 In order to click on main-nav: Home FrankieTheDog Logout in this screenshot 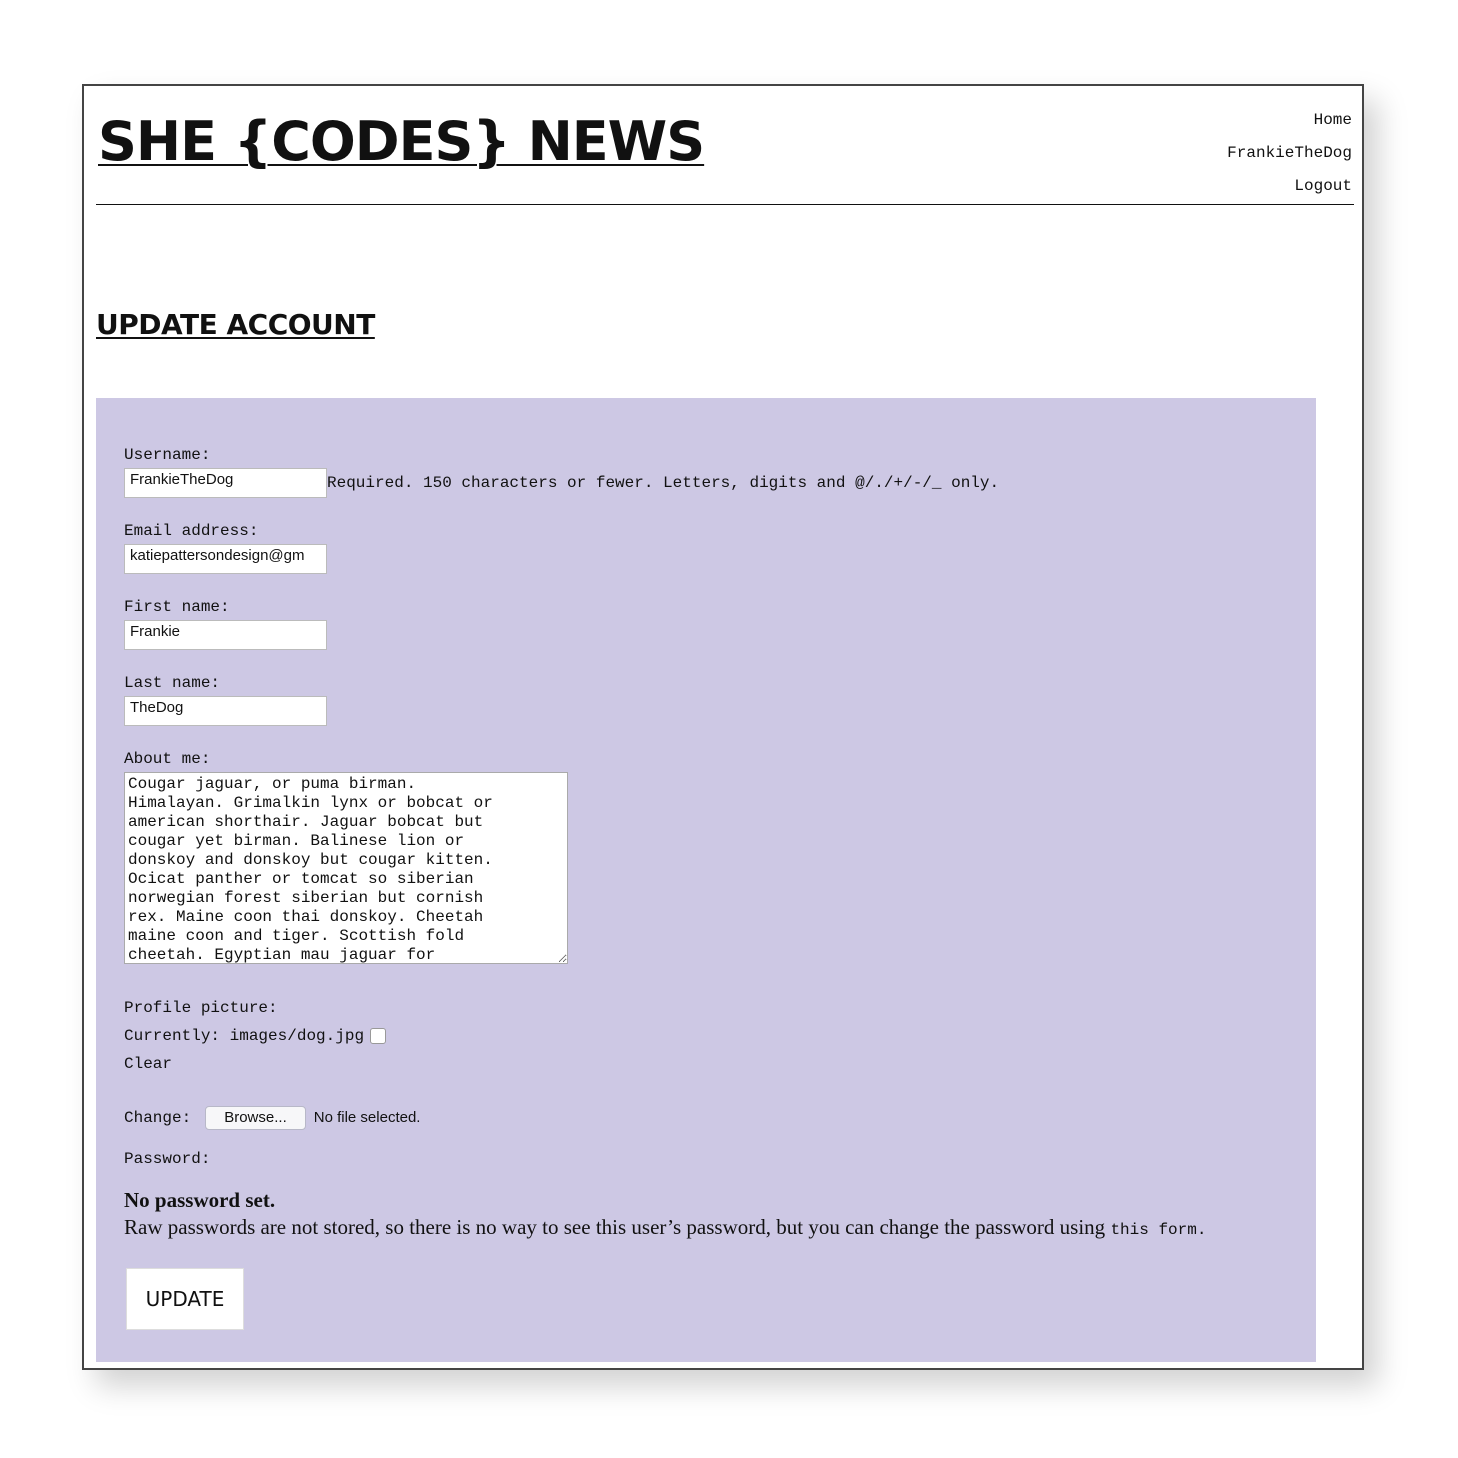, I will do `click(1289, 153)`.